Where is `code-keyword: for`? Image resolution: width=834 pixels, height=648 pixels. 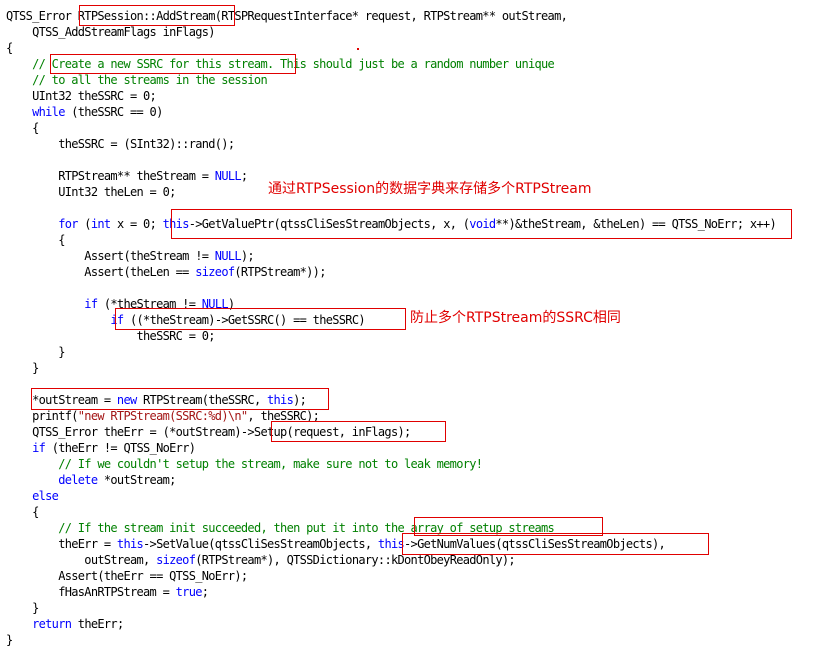
code-keyword: for is located at coordinates (68, 224).